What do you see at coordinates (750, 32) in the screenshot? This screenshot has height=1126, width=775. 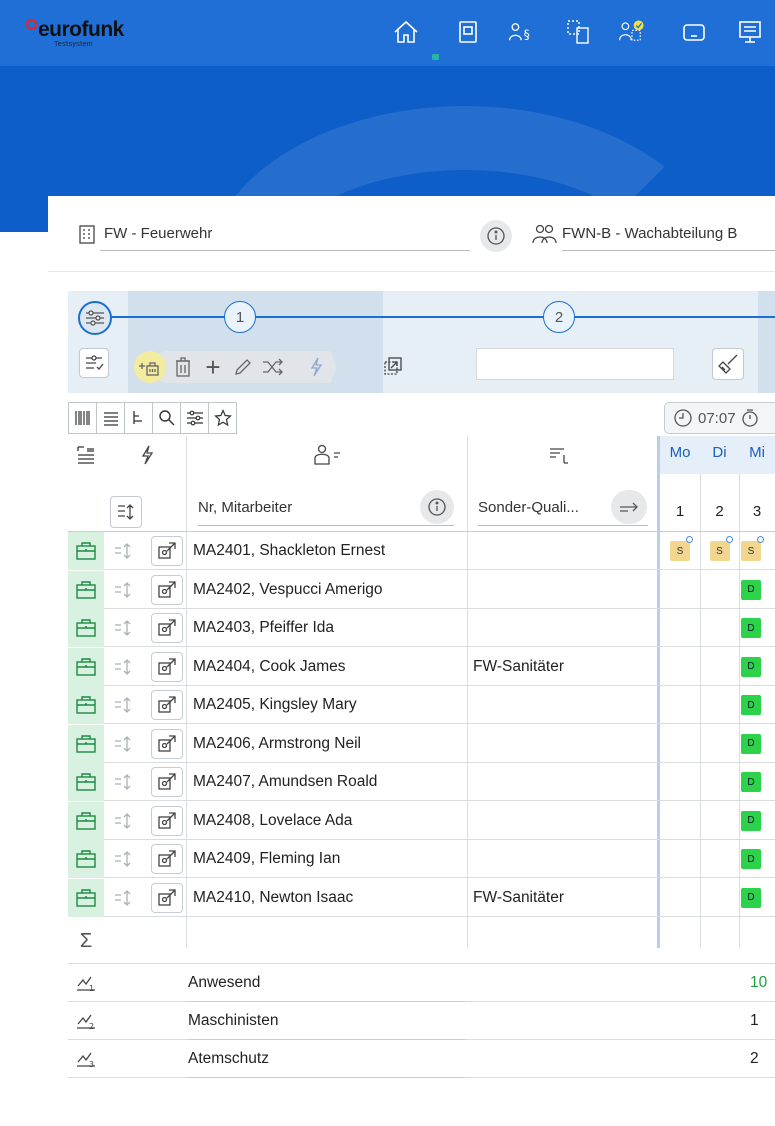 I see `monitor-icon` at bounding box center [750, 32].